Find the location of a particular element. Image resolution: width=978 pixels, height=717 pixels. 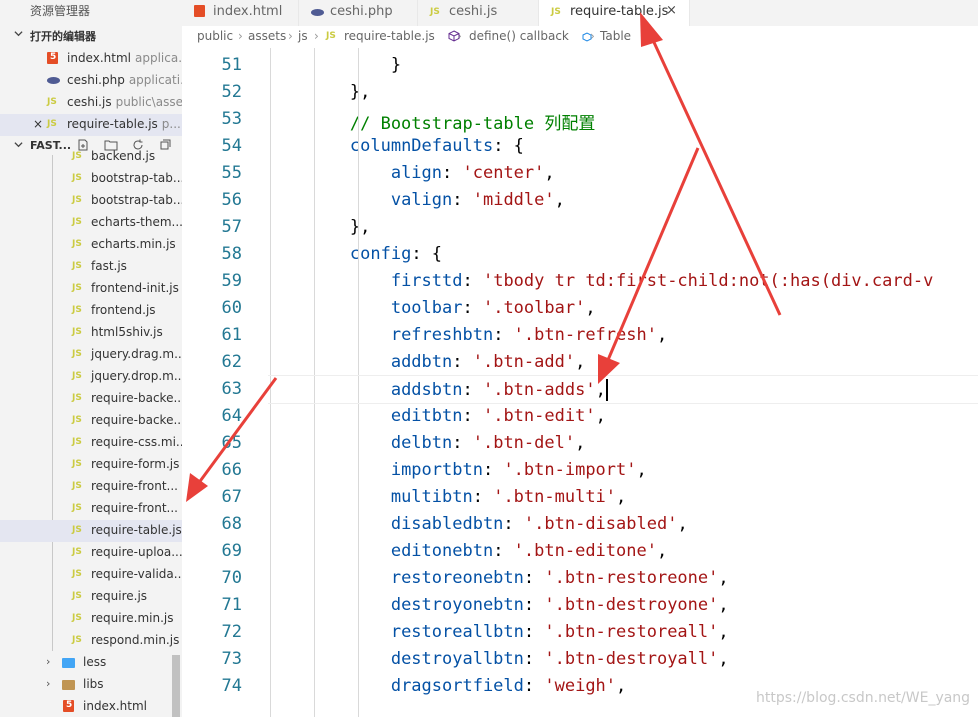

arrow-to-tab is located at coordinates (711, 164).